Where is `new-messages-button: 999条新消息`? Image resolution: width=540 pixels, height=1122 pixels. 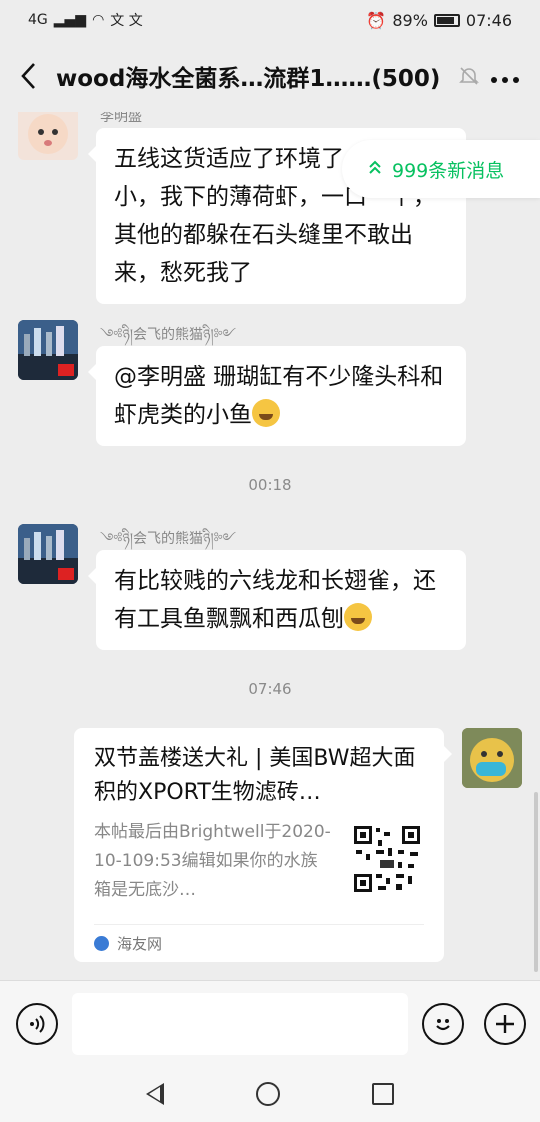
new-messages-button: 999条新消息 is located at coordinates (441, 169).